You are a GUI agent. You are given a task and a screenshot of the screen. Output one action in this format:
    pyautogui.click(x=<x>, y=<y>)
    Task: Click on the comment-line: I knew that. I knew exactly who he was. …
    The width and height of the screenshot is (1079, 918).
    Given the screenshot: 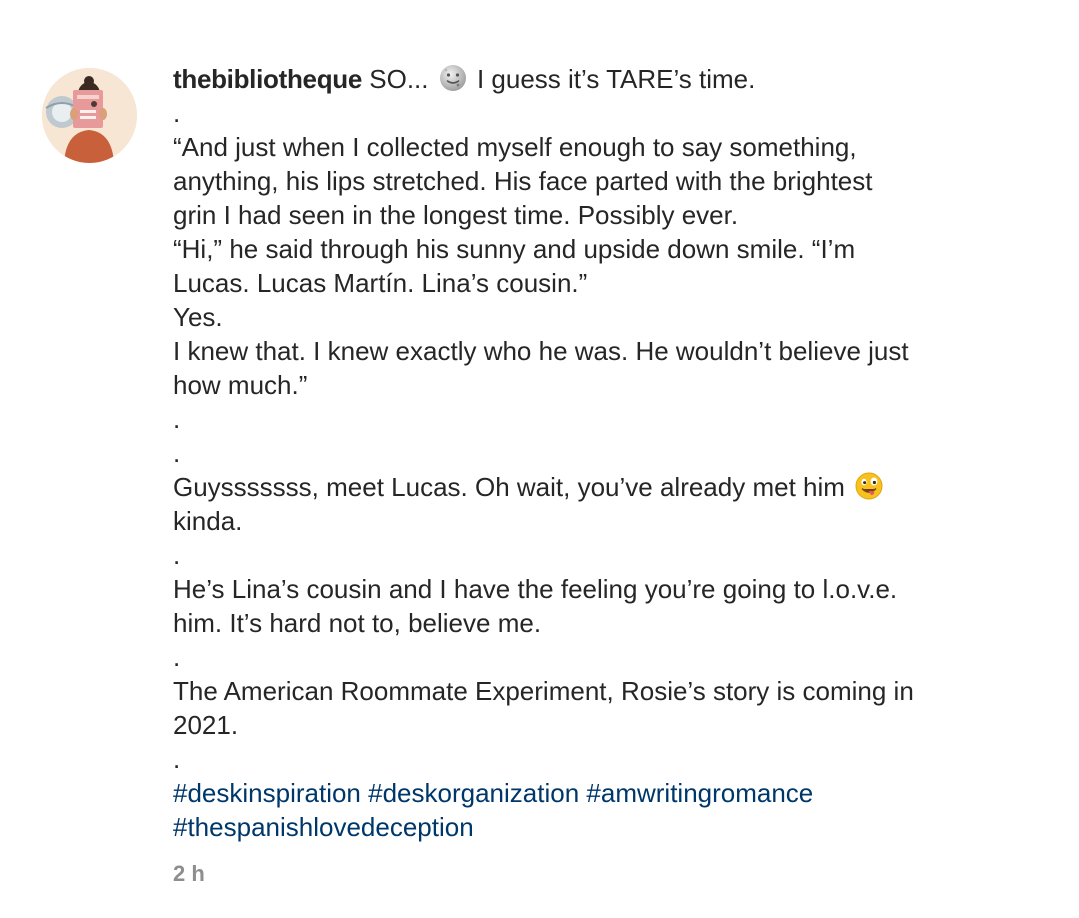 What is the action you would take?
    pyautogui.click(x=541, y=351)
    